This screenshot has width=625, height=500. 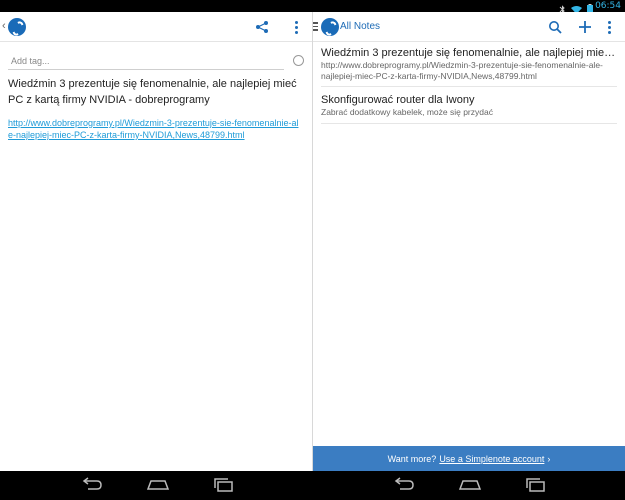 What do you see at coordinates (491, 459) in the screenshot?
I see `banner-link: Use a Simplenote account` at bounding box center [491, 459].